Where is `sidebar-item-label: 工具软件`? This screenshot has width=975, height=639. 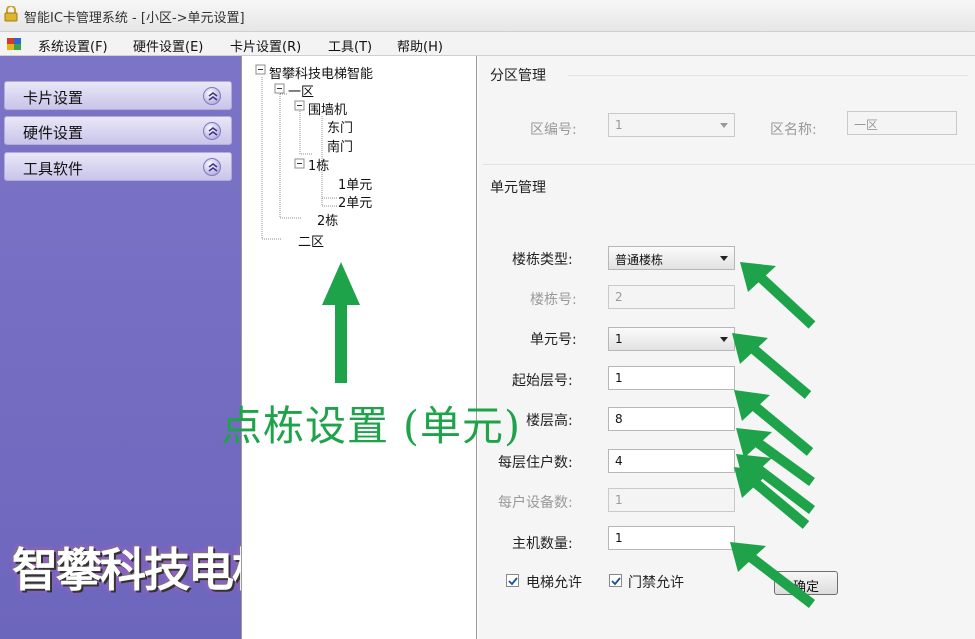
sidebar-item-label: 工具软件 is located at coordinates (53, 169).